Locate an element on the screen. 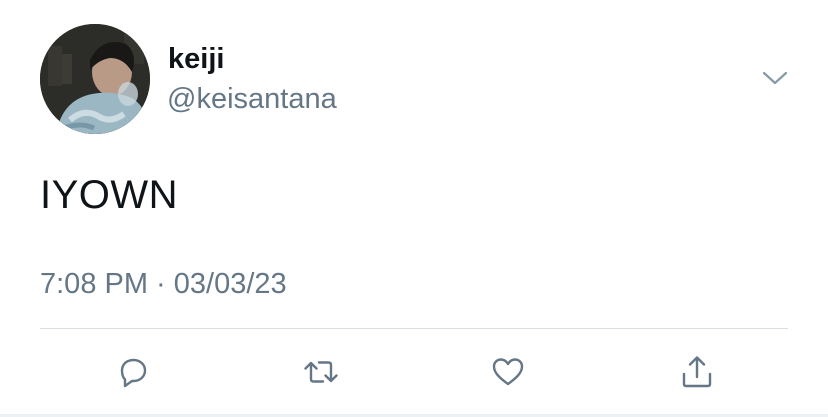  tweet-timestamp: 7:08 PM · 03/03/23 is located at coordinates (163, 284).